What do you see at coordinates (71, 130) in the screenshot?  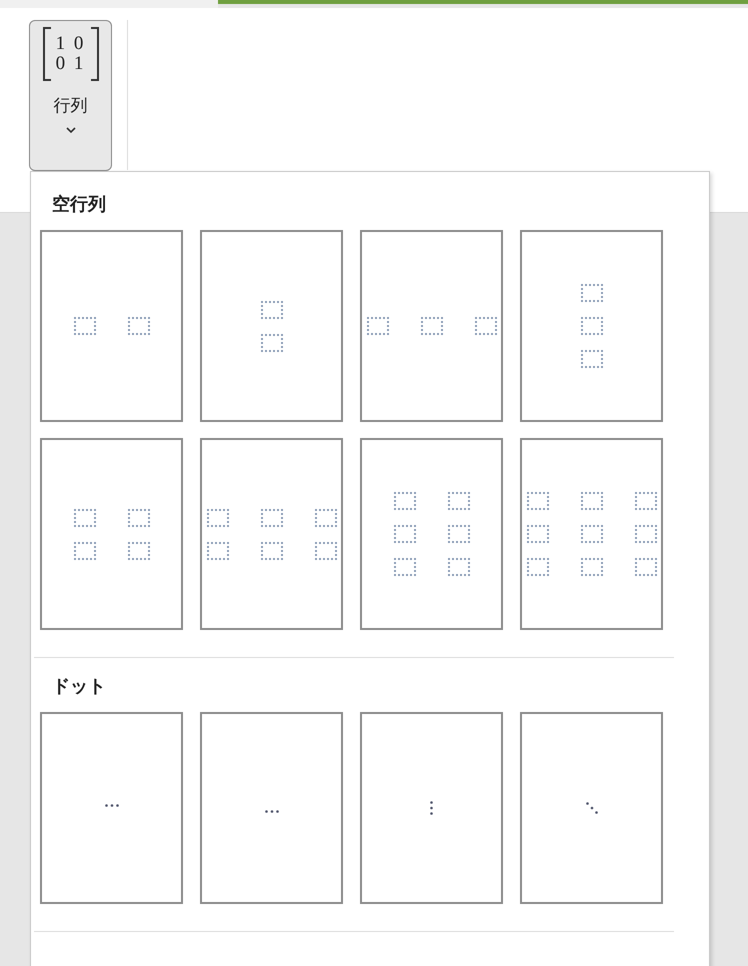 I see `chevron-down-icon` at bounding box center [71, 130].